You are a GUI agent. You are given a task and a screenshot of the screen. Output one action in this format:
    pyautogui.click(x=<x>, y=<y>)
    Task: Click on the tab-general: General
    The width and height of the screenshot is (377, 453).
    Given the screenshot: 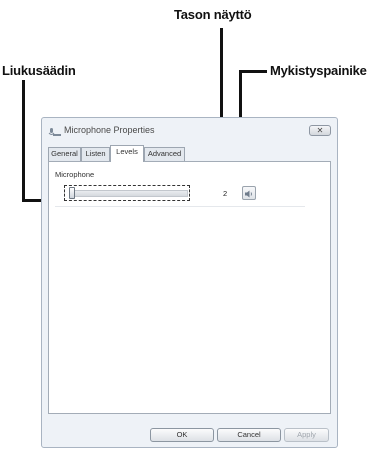 What is the action you would take?
    pyautogui.click(x=64, y=154)
    